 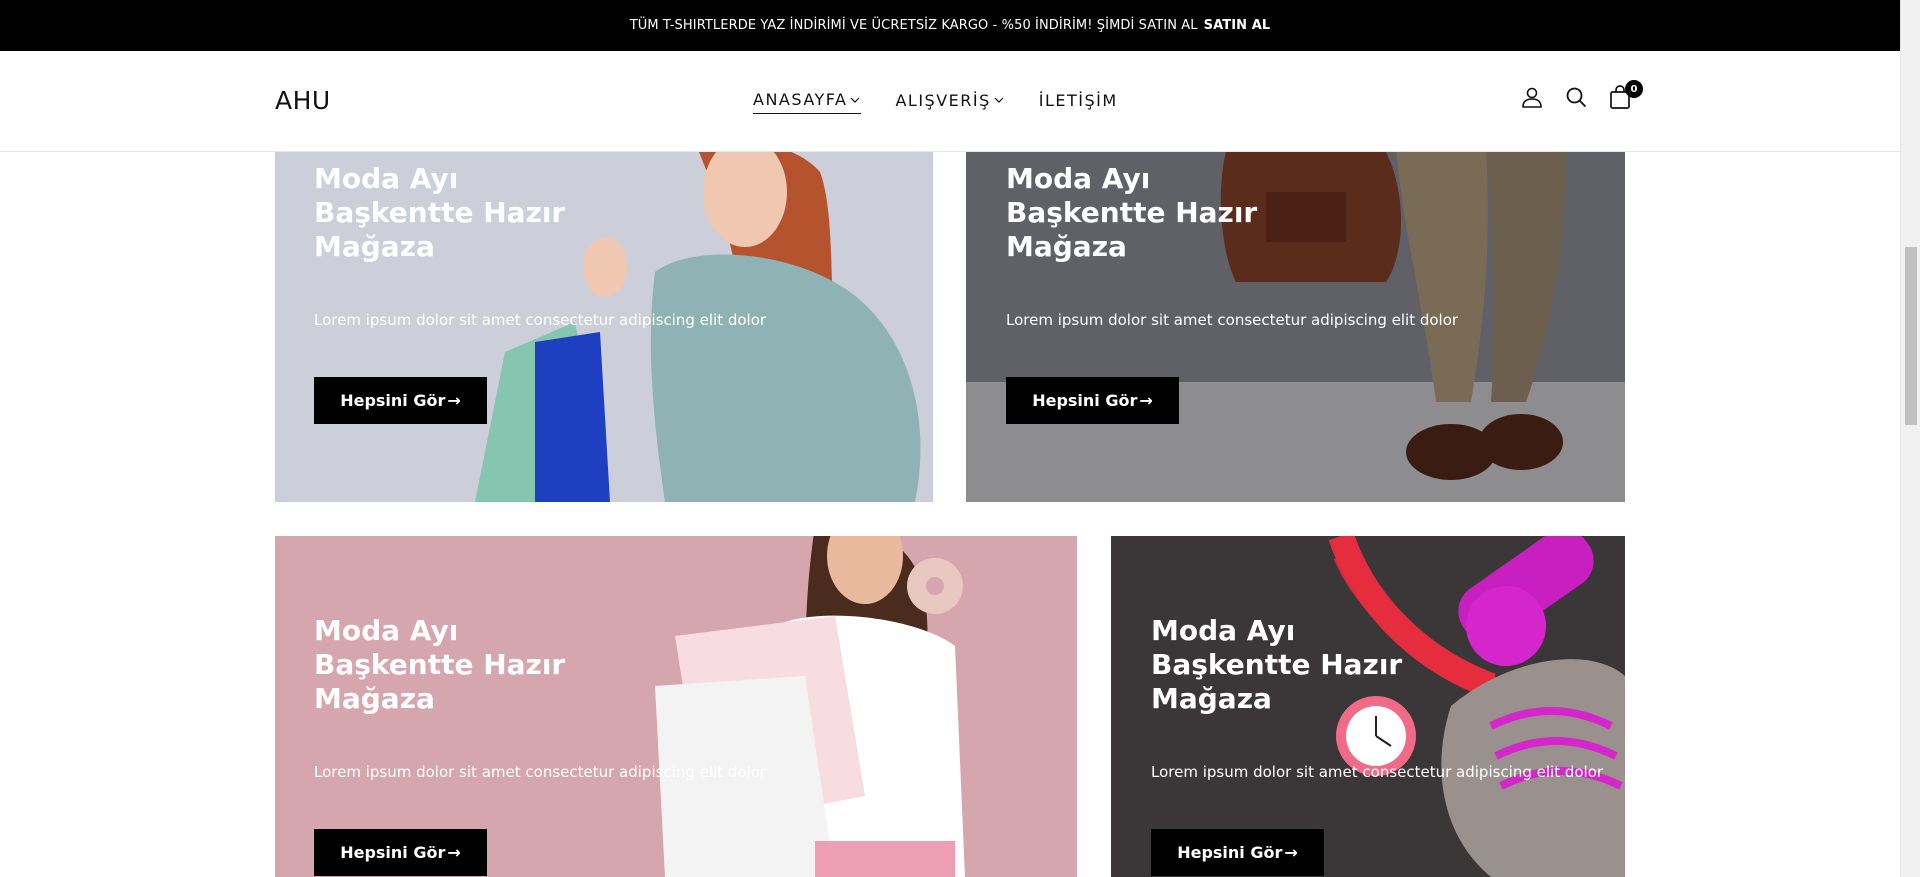 What do you see at coordinates (1910, 438) in the screenshot?
I see `page-scrollbar` at bounding box center [1910, 438].